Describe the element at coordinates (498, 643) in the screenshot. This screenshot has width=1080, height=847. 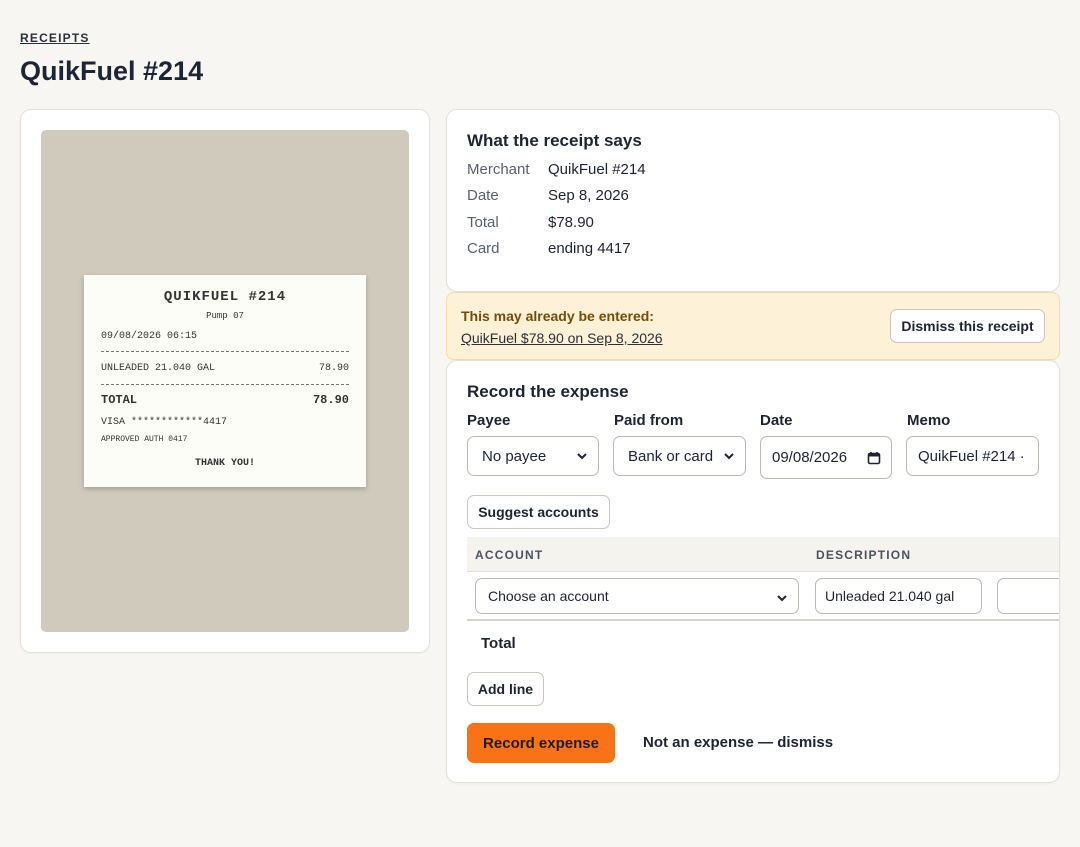
I see `lines-total-label: Total` at that location.